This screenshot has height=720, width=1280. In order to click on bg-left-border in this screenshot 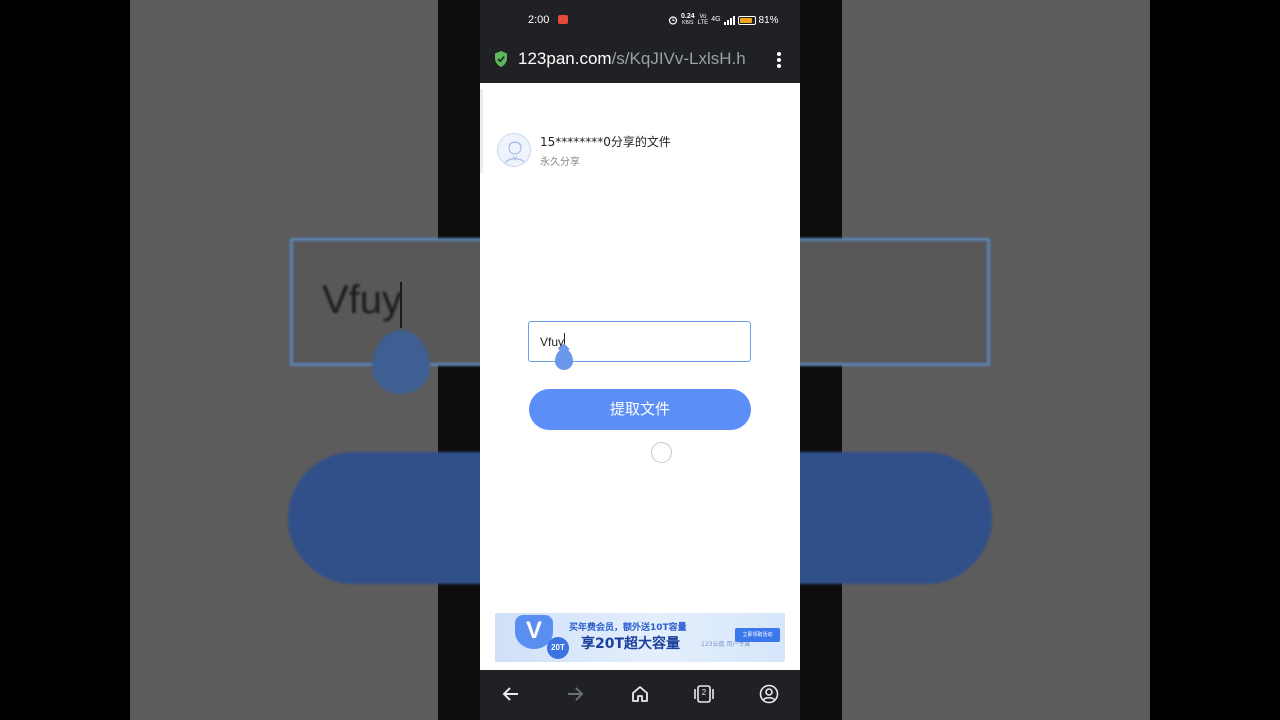, I will do `click(65, 360)`.